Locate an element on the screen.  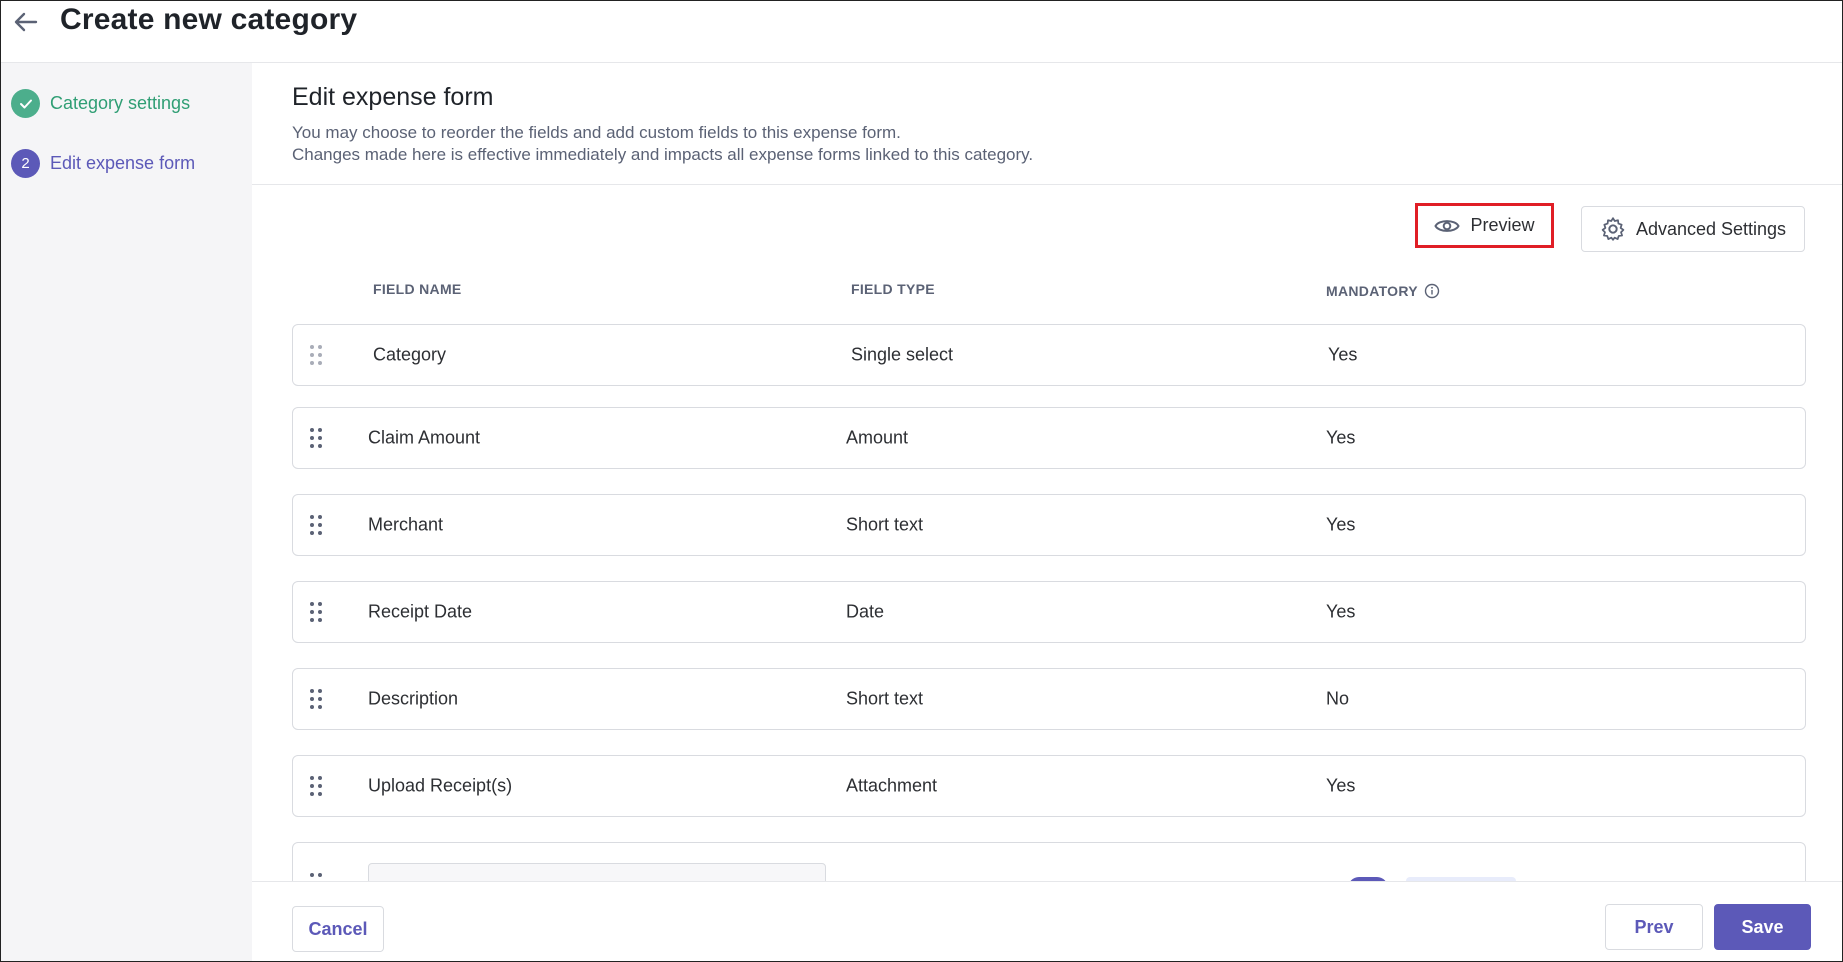
gear-icon is located at coordinates (1613, 229).